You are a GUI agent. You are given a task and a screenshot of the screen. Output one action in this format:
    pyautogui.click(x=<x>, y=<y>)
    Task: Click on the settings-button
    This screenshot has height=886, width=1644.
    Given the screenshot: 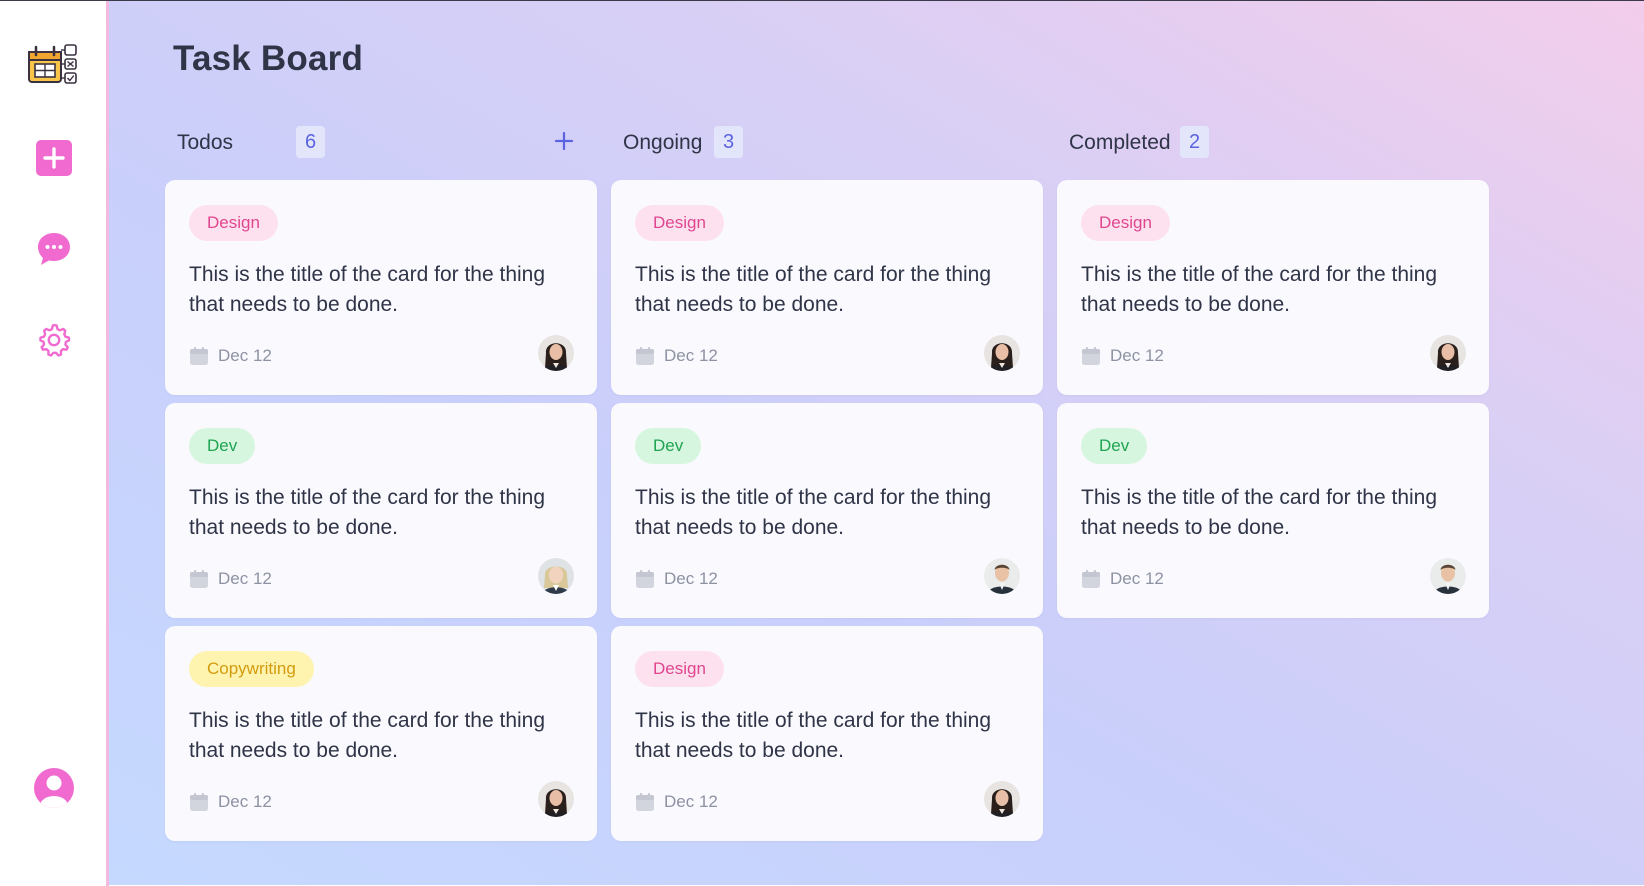 What is the action you would take?
    pyautogui.click(x=54, y=342)
    